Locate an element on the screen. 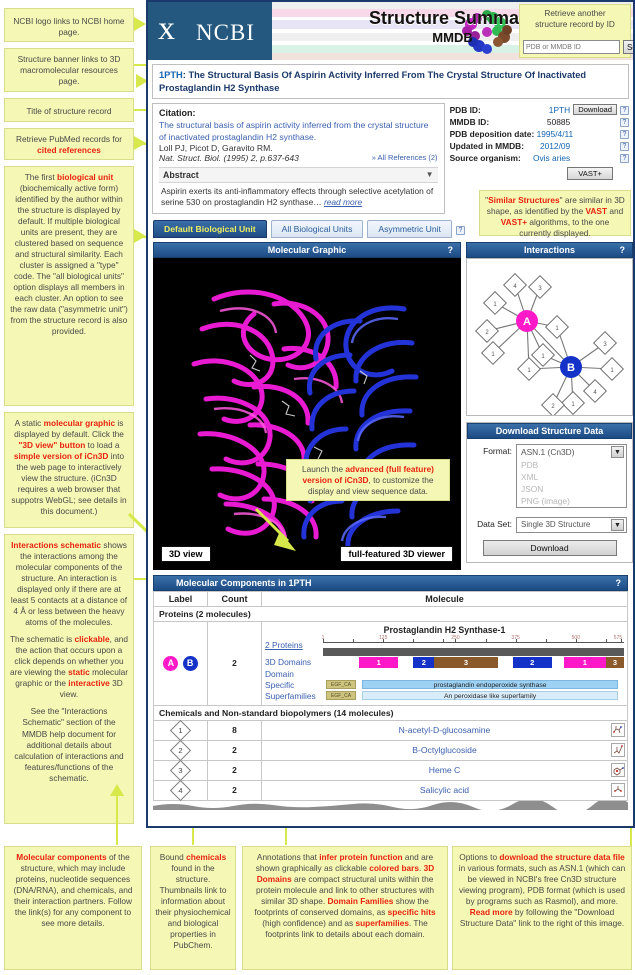  format-select: ASN.1 (Cn3D) ▼ PDB XML JSON PNG (image) is located at coordinates (571, 475).